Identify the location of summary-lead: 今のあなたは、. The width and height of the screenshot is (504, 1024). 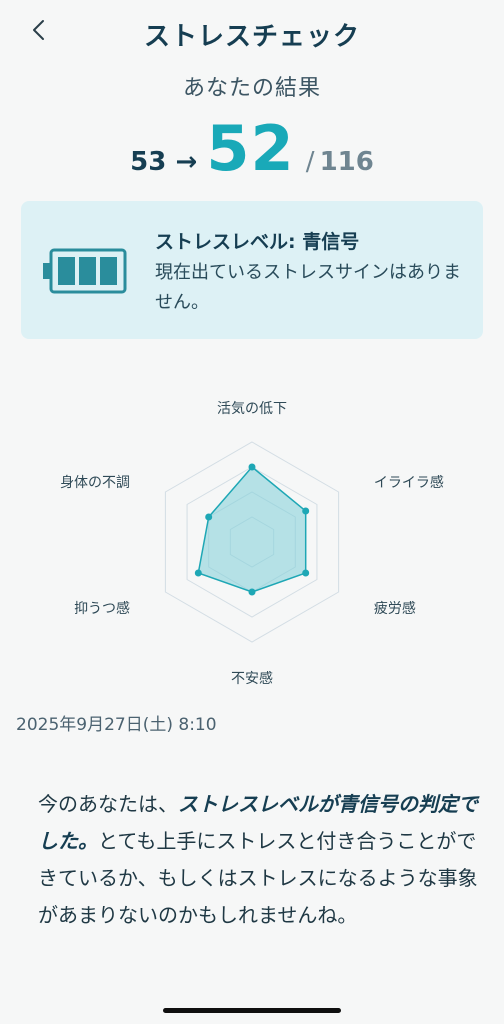
(108, 804).